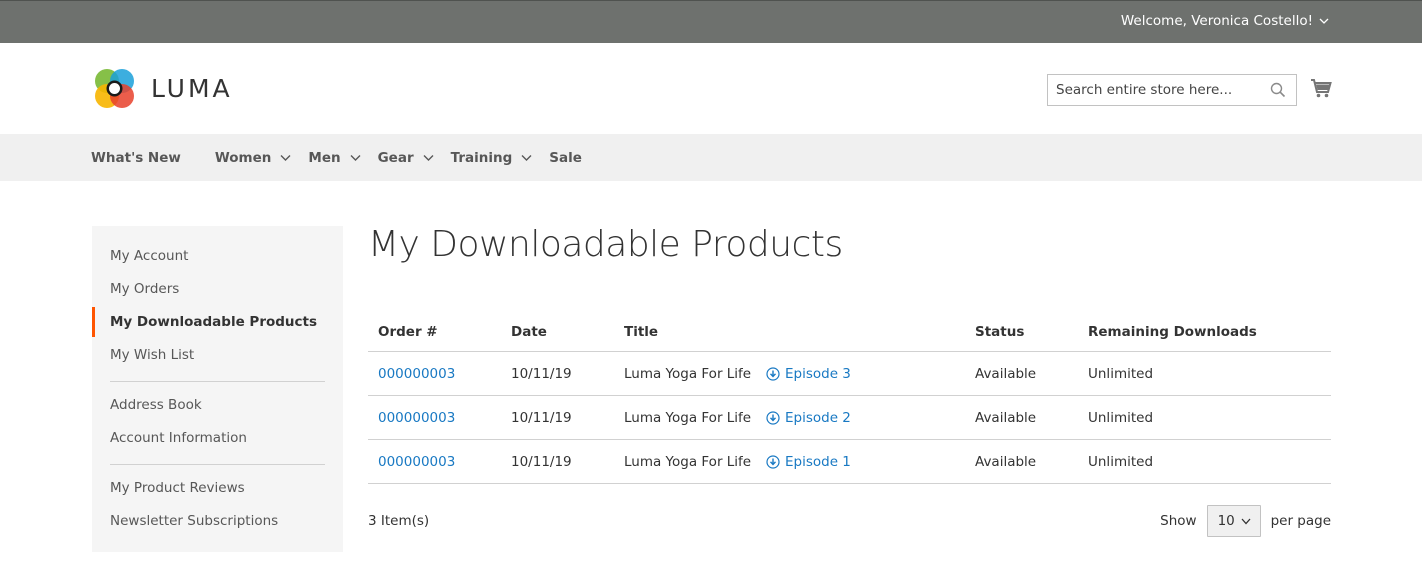 This screenshot has width=1422, height=577. What do you see at coordinates (217, 259) in the screenshot?
I see `sidebar-item-my-account: My Account` at bounding box center [217, 259].